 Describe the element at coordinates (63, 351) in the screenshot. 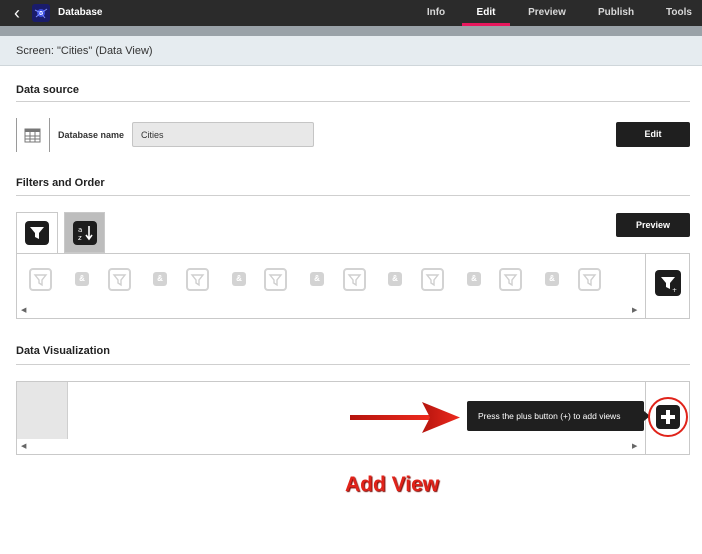

I see `visualization-heading: Data Visualization` at that location.